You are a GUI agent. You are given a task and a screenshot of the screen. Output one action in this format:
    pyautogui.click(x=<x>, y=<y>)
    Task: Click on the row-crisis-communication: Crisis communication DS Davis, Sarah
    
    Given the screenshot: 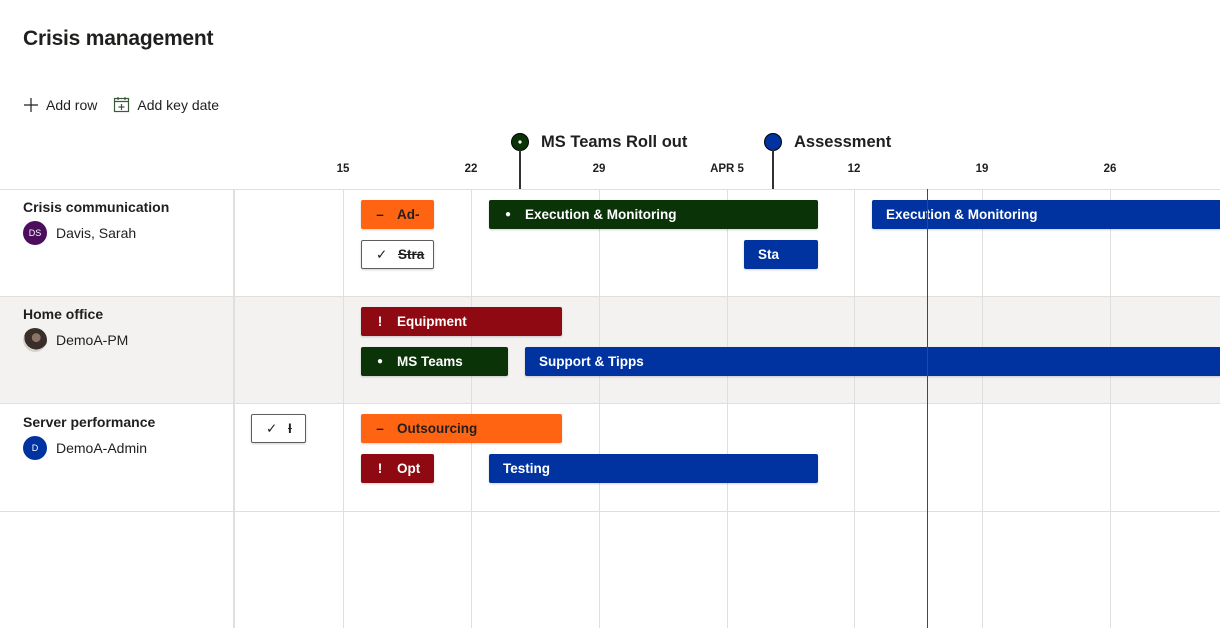 What is the action you would take?
    pyautogui.click(x=96, y=222)
    